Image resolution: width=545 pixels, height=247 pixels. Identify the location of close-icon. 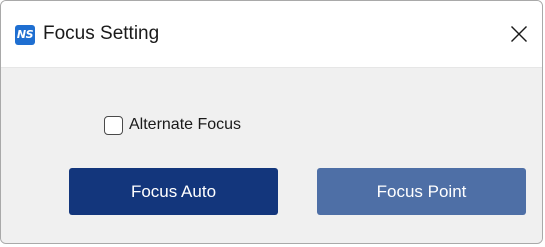
(519, 34).